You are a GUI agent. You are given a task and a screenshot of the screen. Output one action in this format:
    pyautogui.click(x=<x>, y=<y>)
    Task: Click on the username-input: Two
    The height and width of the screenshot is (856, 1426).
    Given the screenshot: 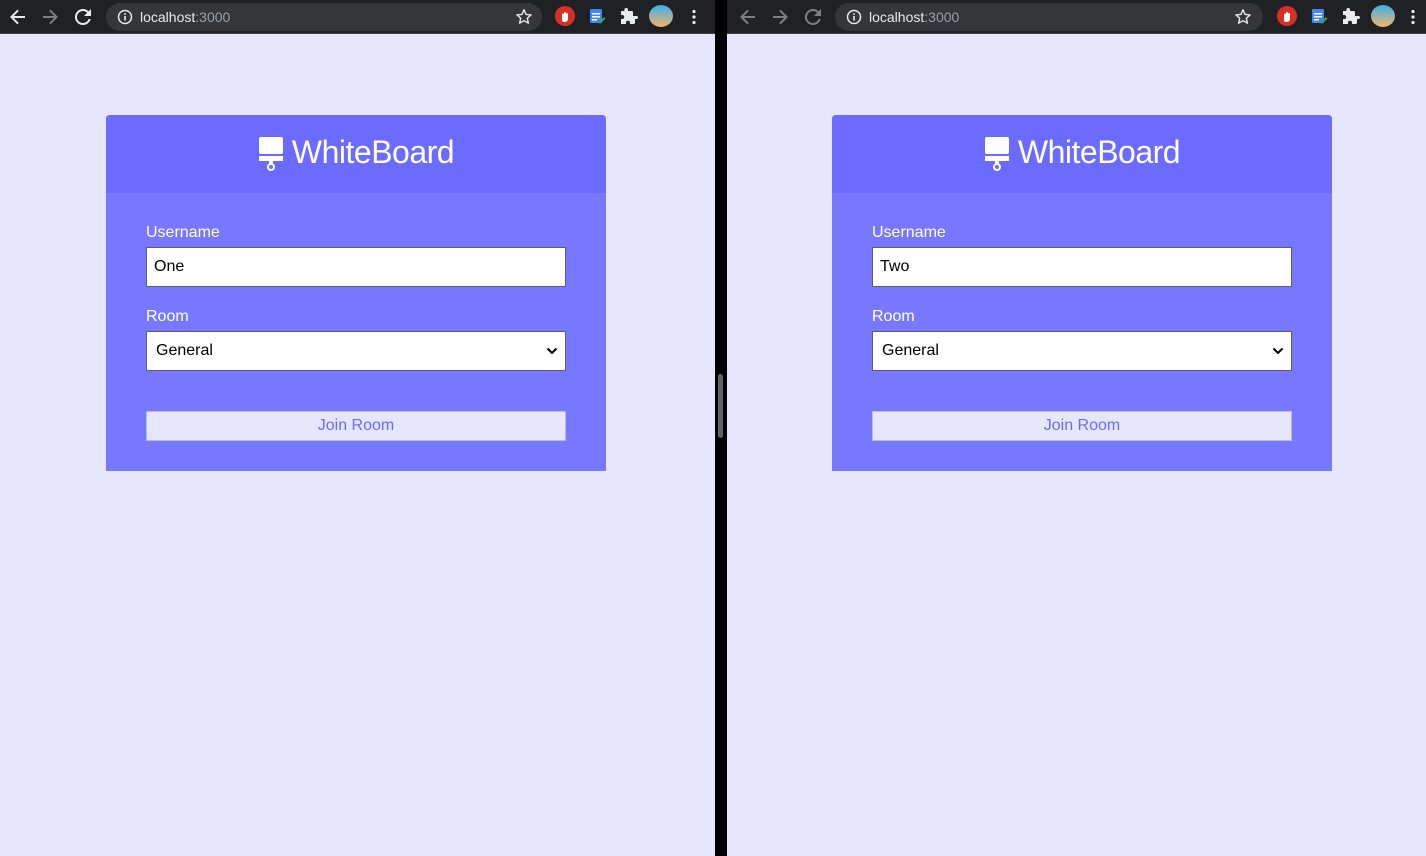 What is the action you would take?
    pyautogui.click(x=1082, y=267)
    